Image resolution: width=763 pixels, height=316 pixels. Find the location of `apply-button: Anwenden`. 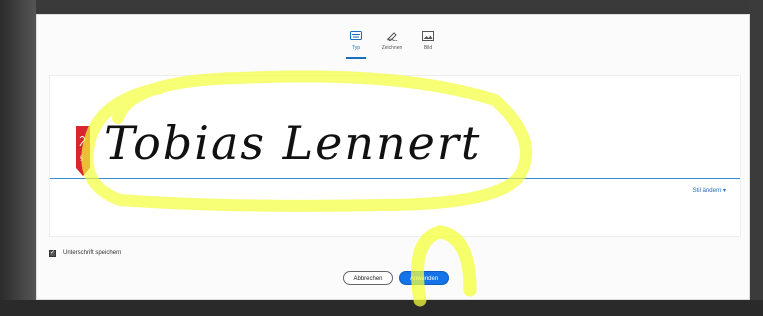

apply-button: Anwenden is located at coordinates (424, 278).